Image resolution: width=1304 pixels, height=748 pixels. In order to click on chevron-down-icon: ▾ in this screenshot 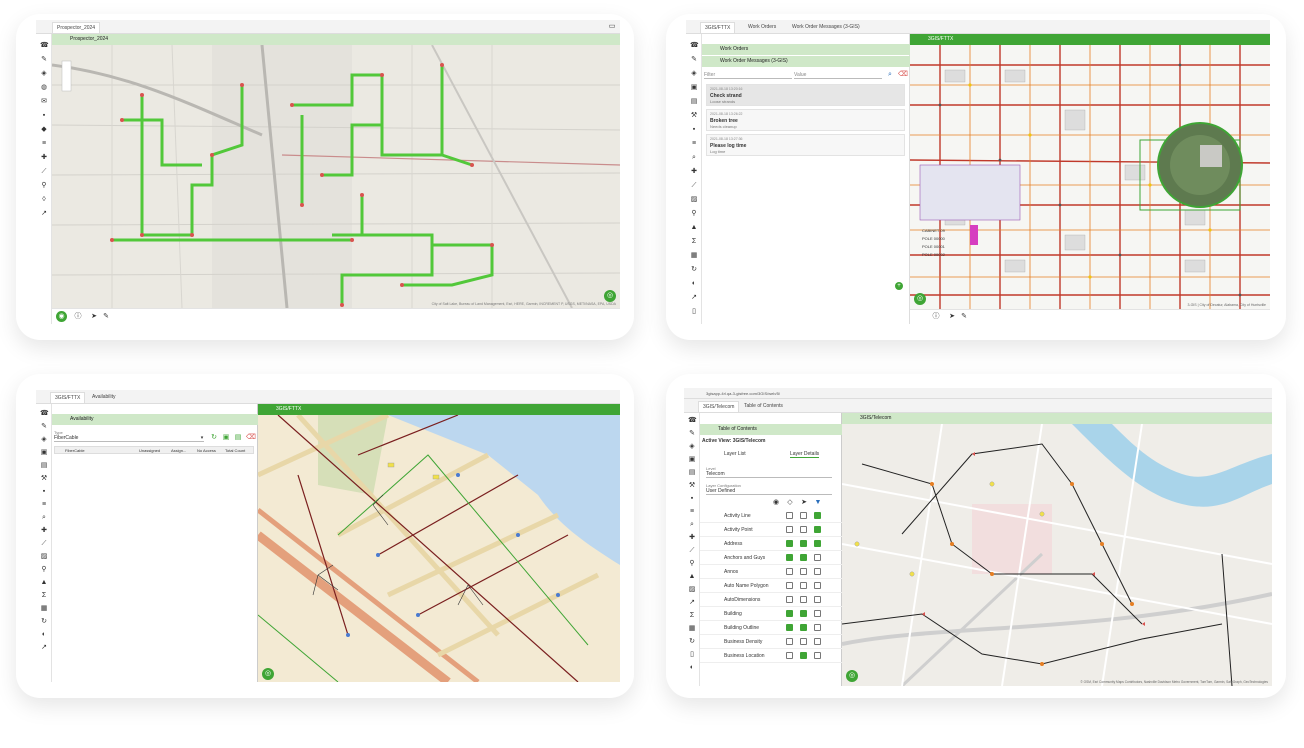, I will do `click(202, 438)`.